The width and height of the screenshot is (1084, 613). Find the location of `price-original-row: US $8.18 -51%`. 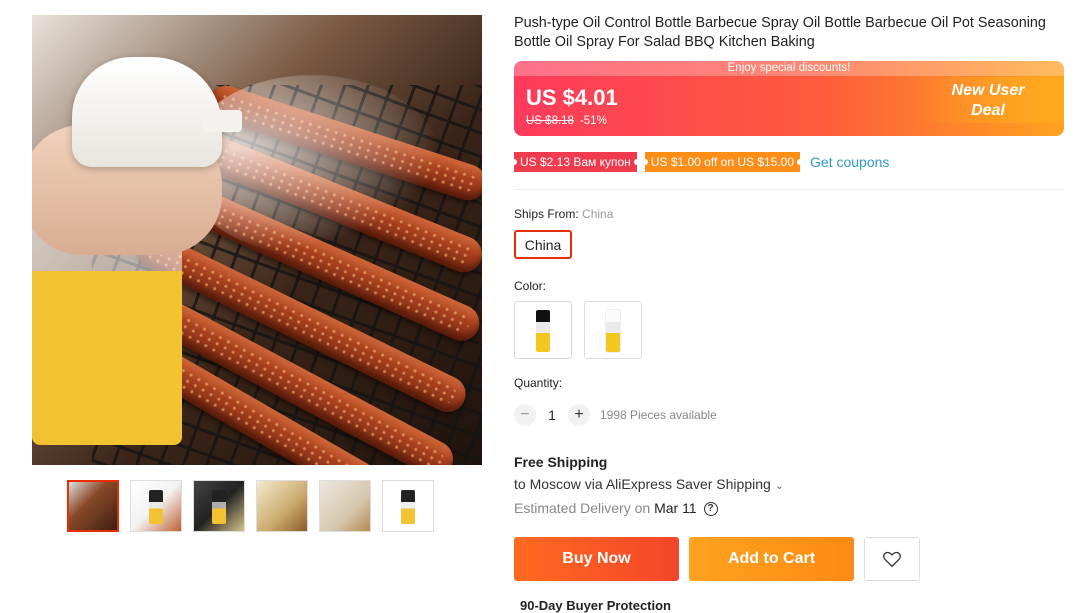

price-original-row: US $8.18 -51% is located at coordinates (566, 121).